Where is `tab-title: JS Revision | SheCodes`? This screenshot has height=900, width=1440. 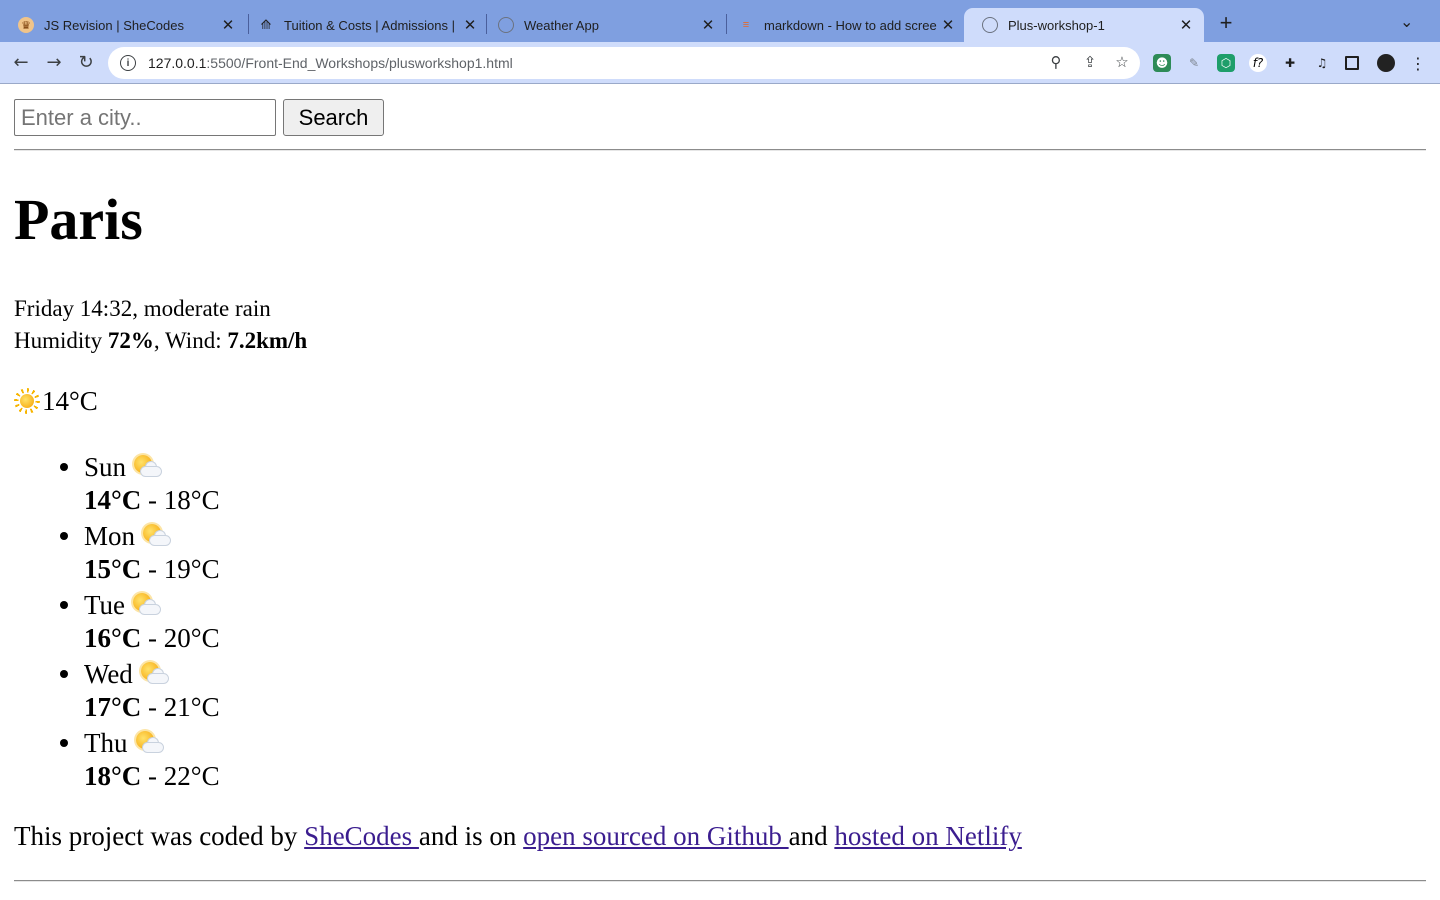
tab-title: JS Revision | SheCodes is located at coordinates (114, 25).